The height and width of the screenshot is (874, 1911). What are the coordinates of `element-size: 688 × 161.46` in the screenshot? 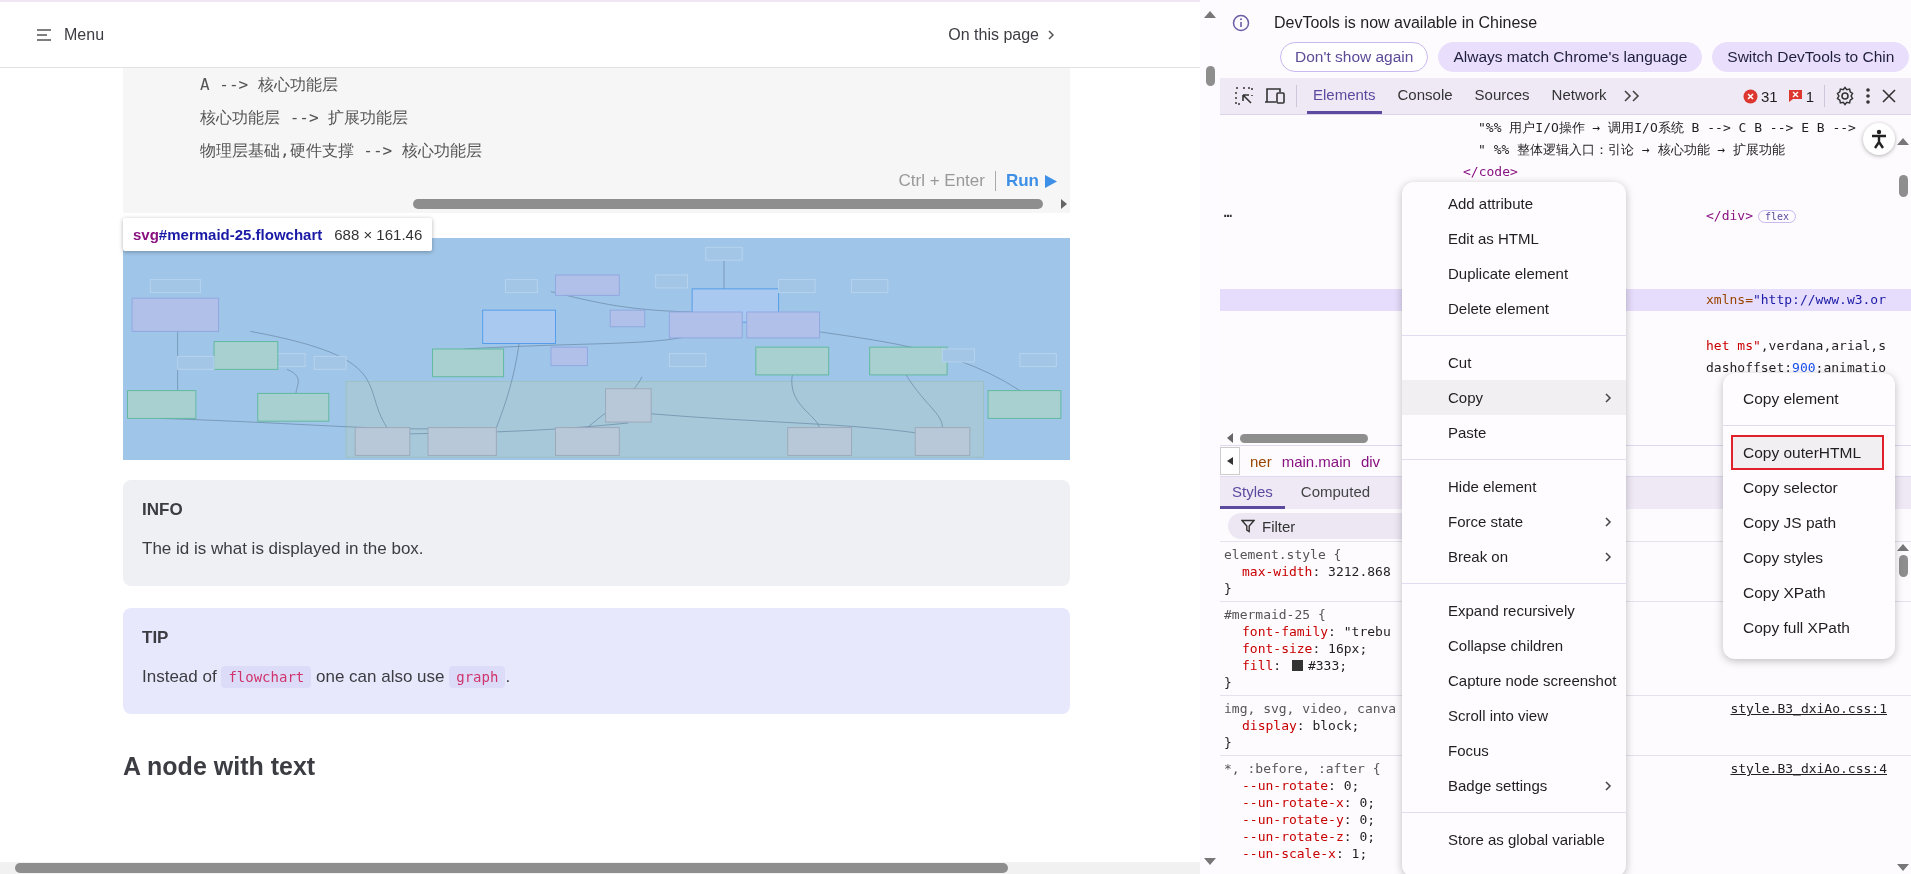 It's located at (378, 234).